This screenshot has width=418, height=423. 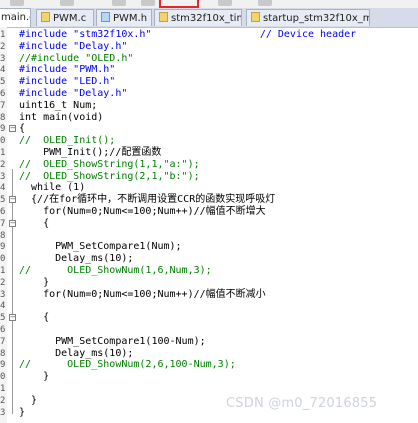 I want to click on toolbar, so click(x=209, y=4).